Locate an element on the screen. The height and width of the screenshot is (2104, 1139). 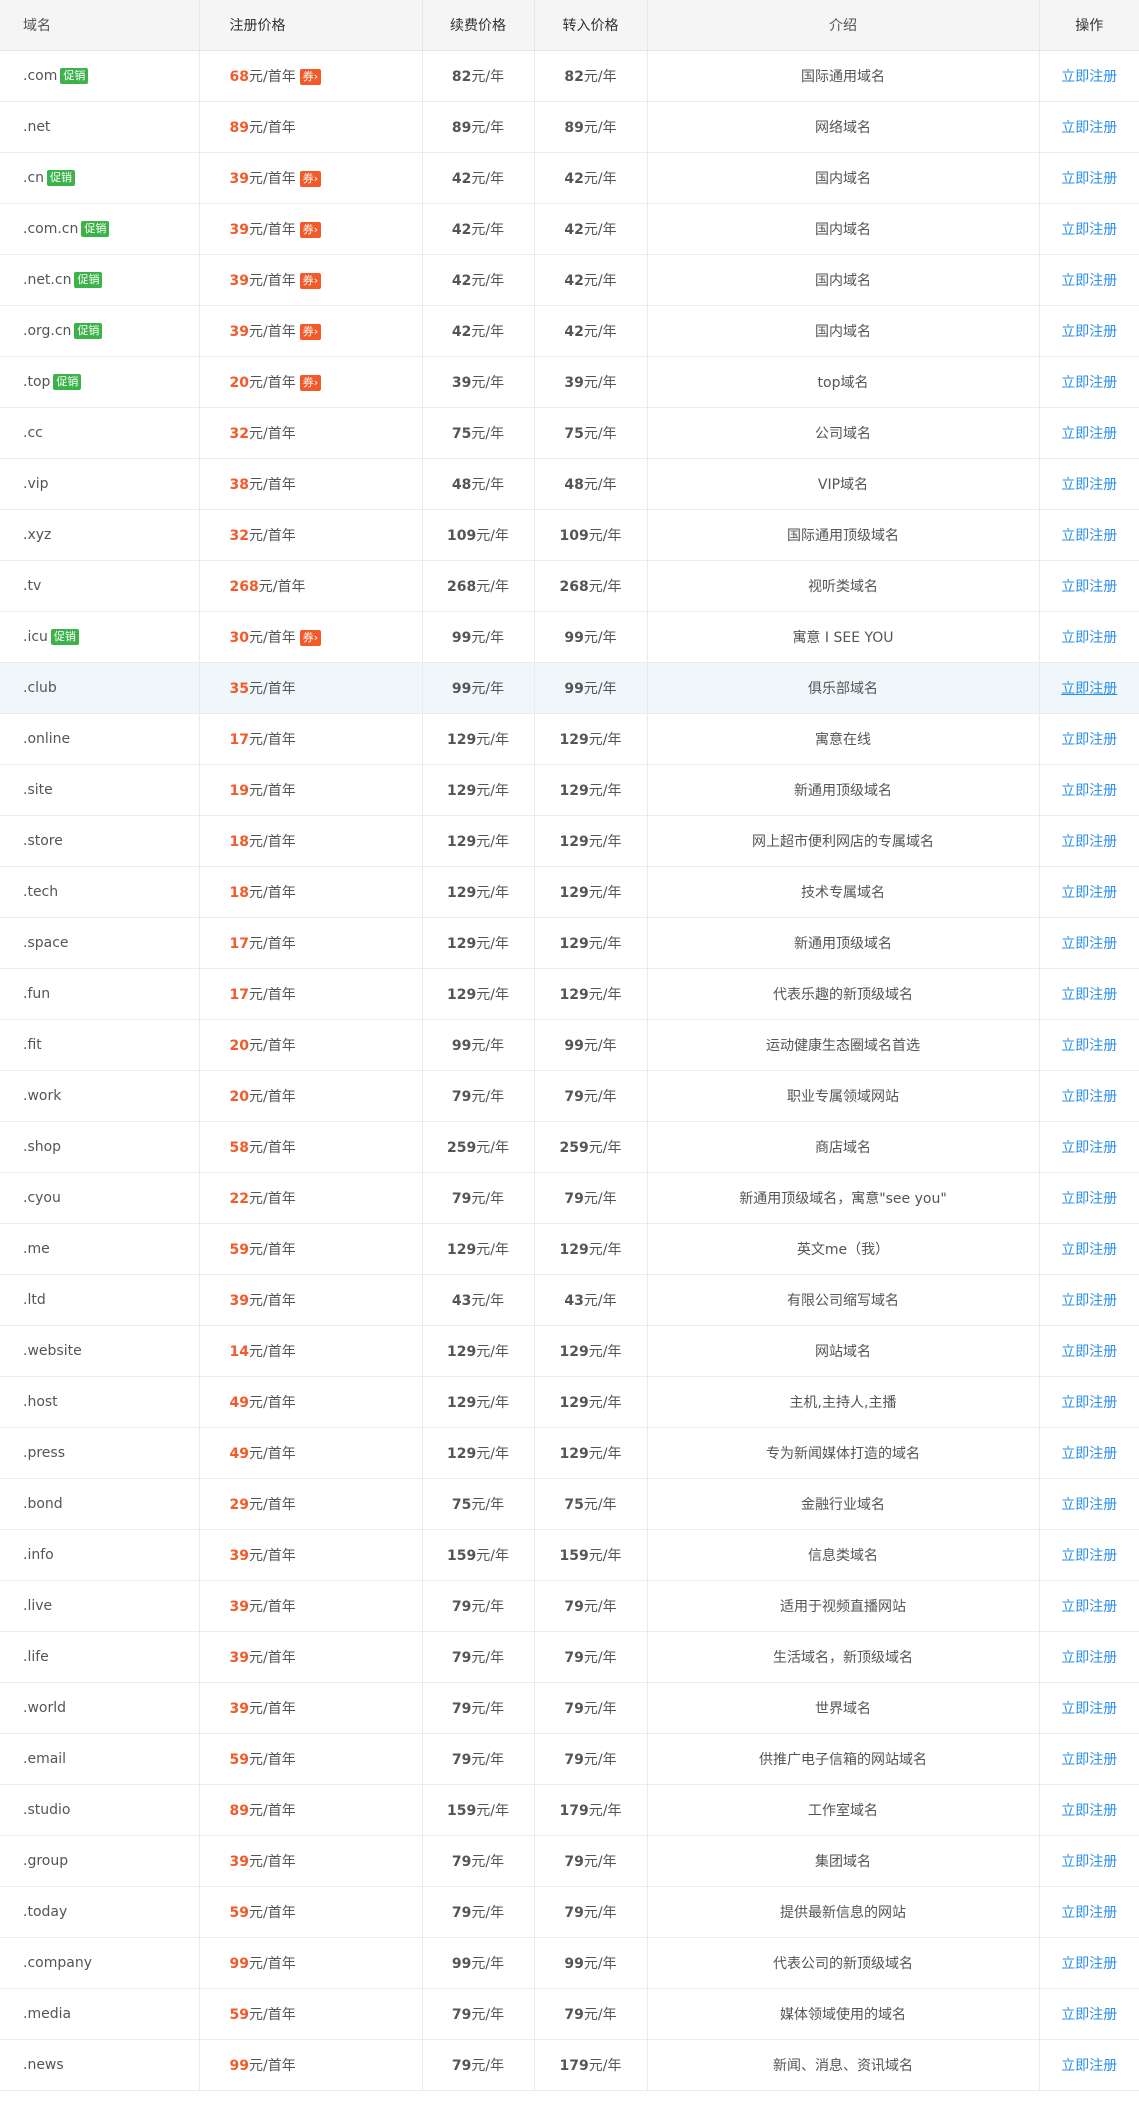
domain-cell: .com 促销 is located at coordinates (100, 76).